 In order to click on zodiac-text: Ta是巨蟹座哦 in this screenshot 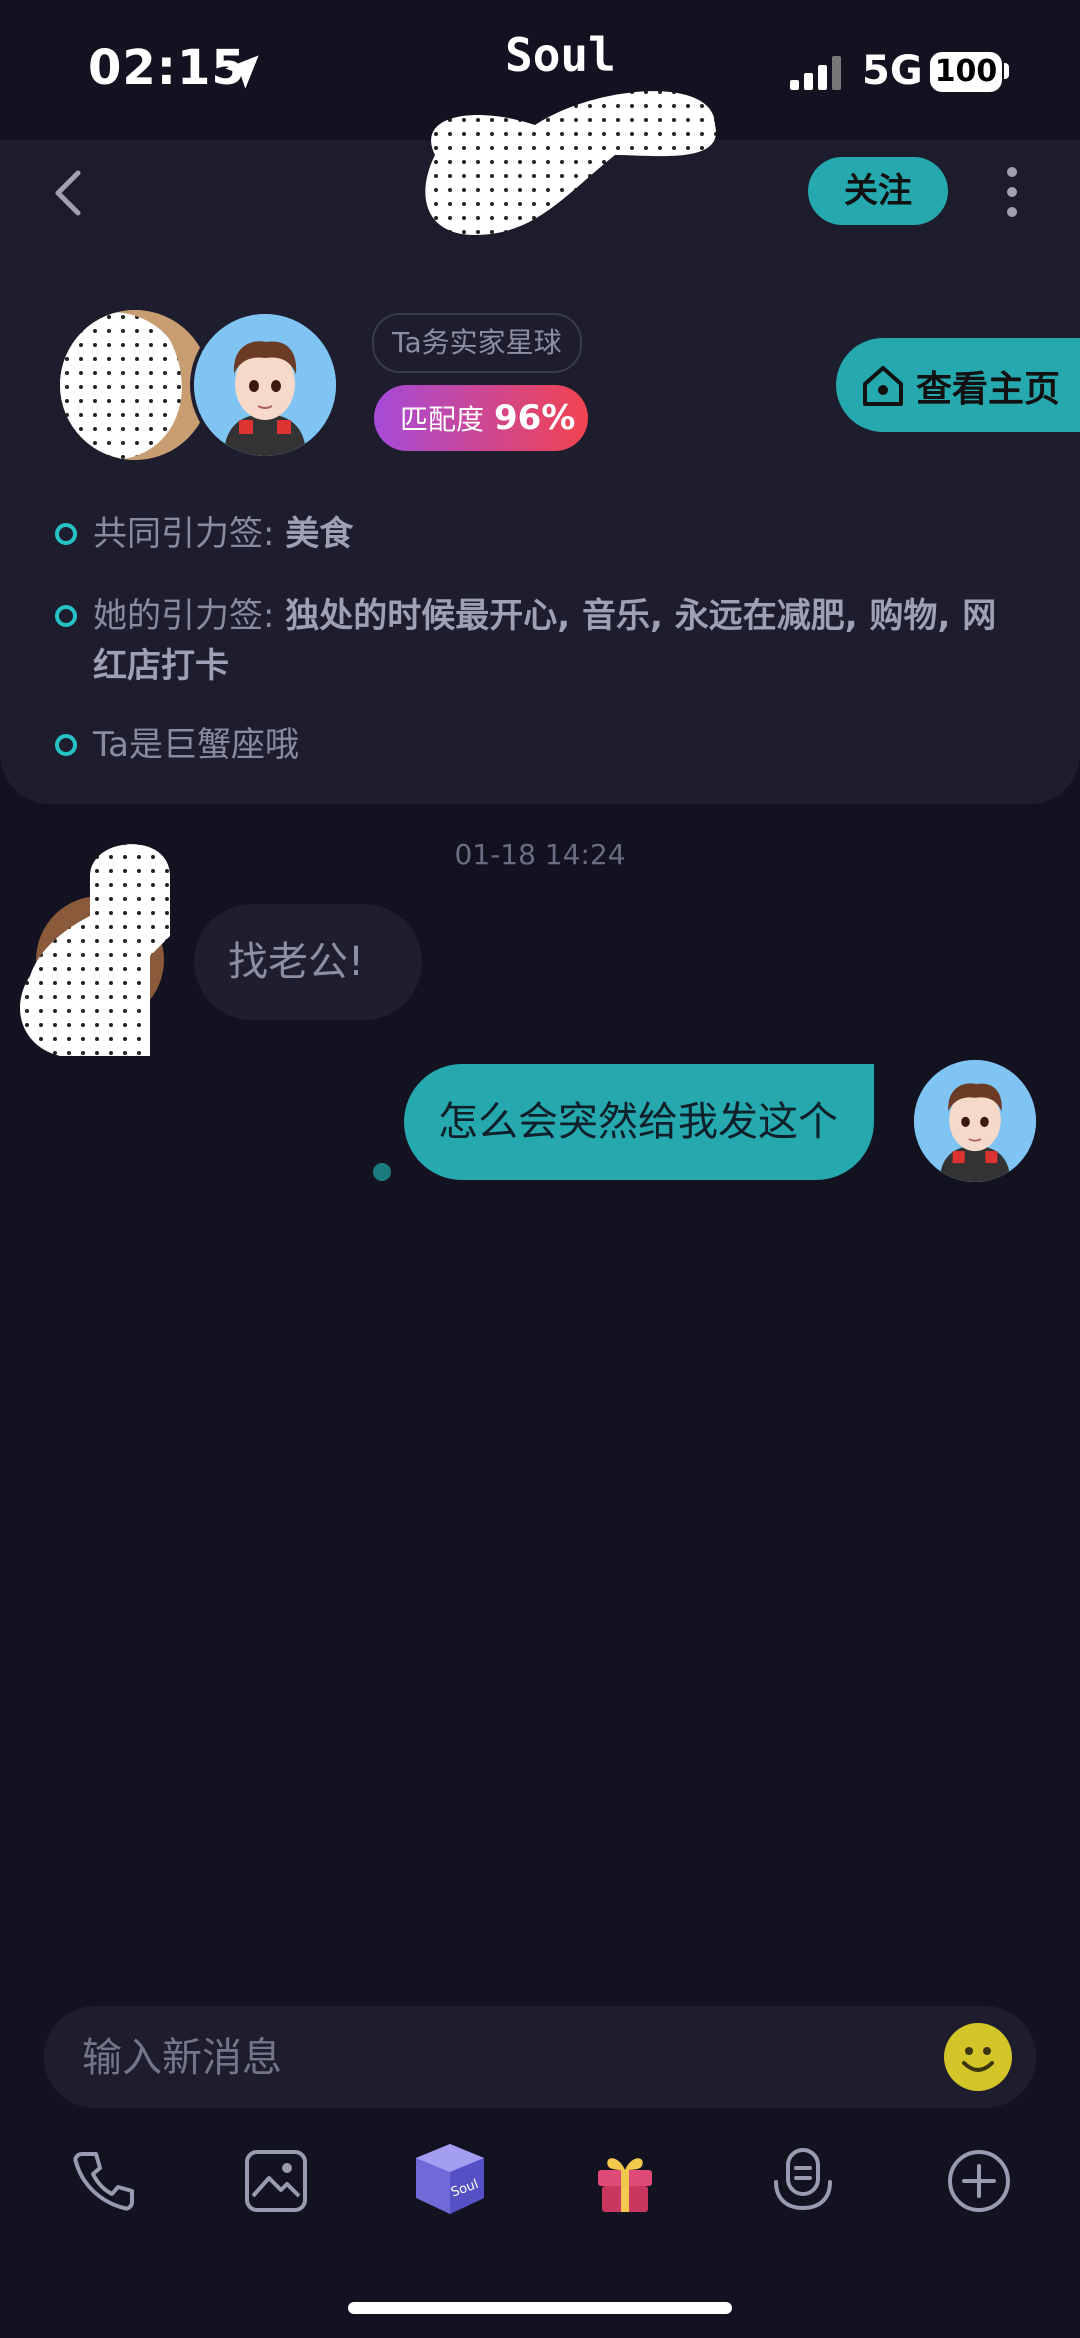, I will do `click(196, 745)`.